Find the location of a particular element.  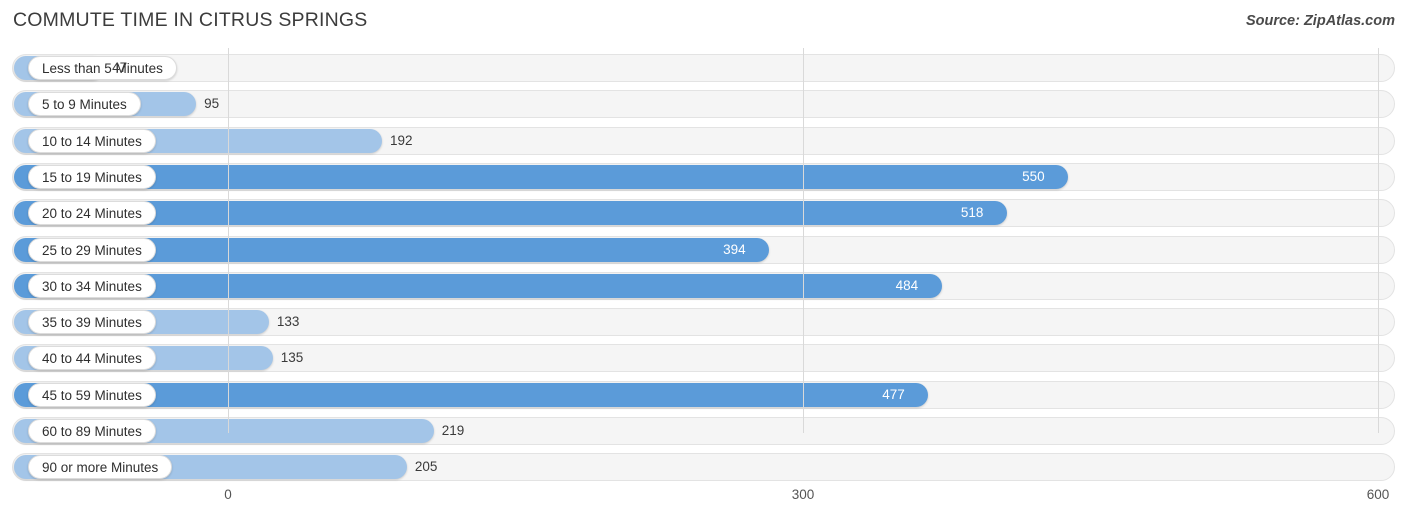

bar-category-label: 35 to 39 Minutes is located at coordinates (92, 322).